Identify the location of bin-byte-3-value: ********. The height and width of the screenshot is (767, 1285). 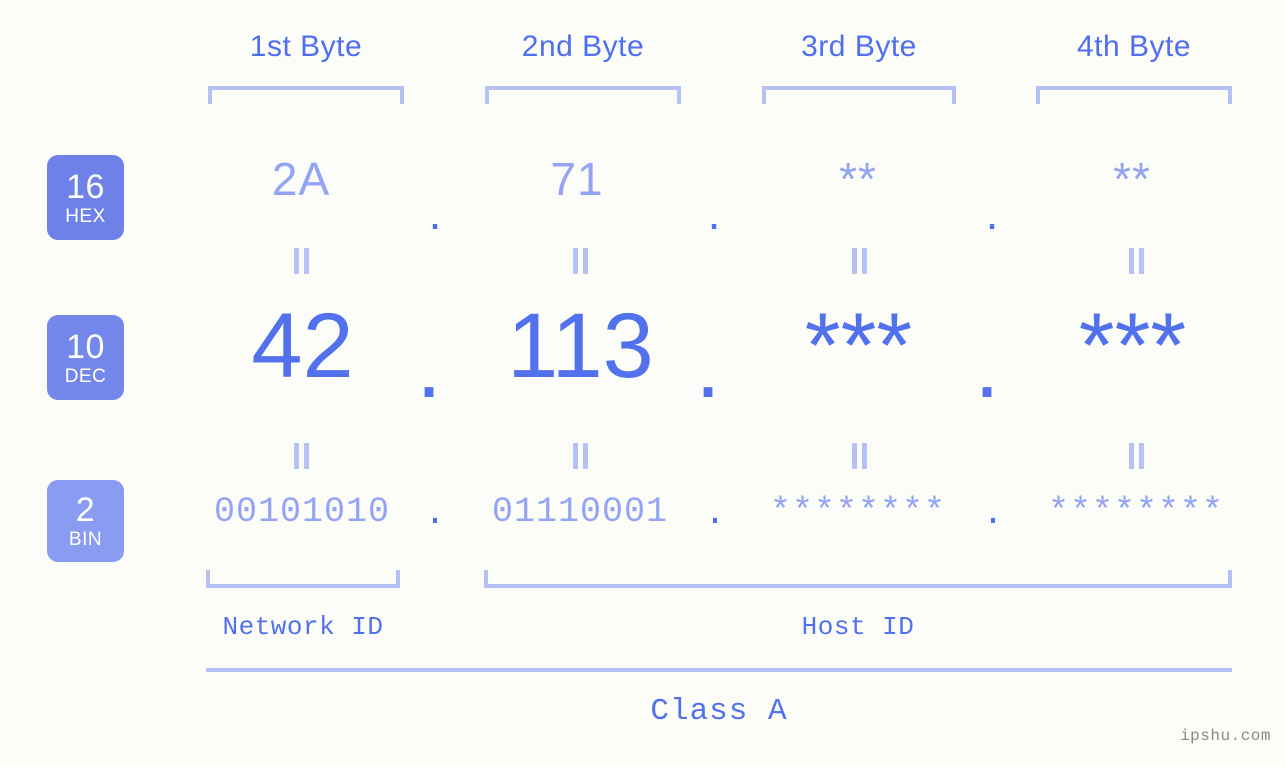
(858, 512).